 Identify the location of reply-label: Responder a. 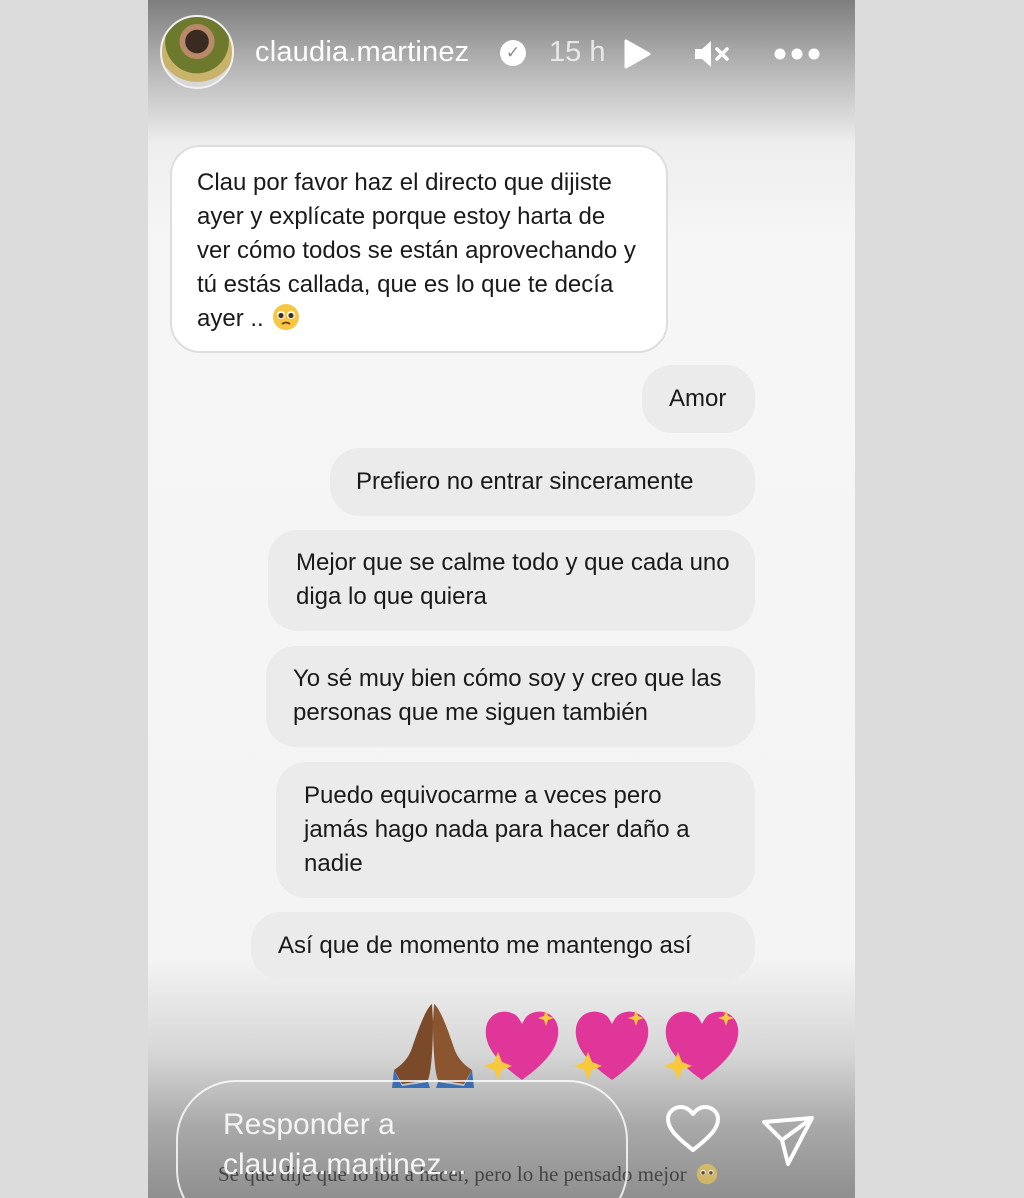
(309, 1124).